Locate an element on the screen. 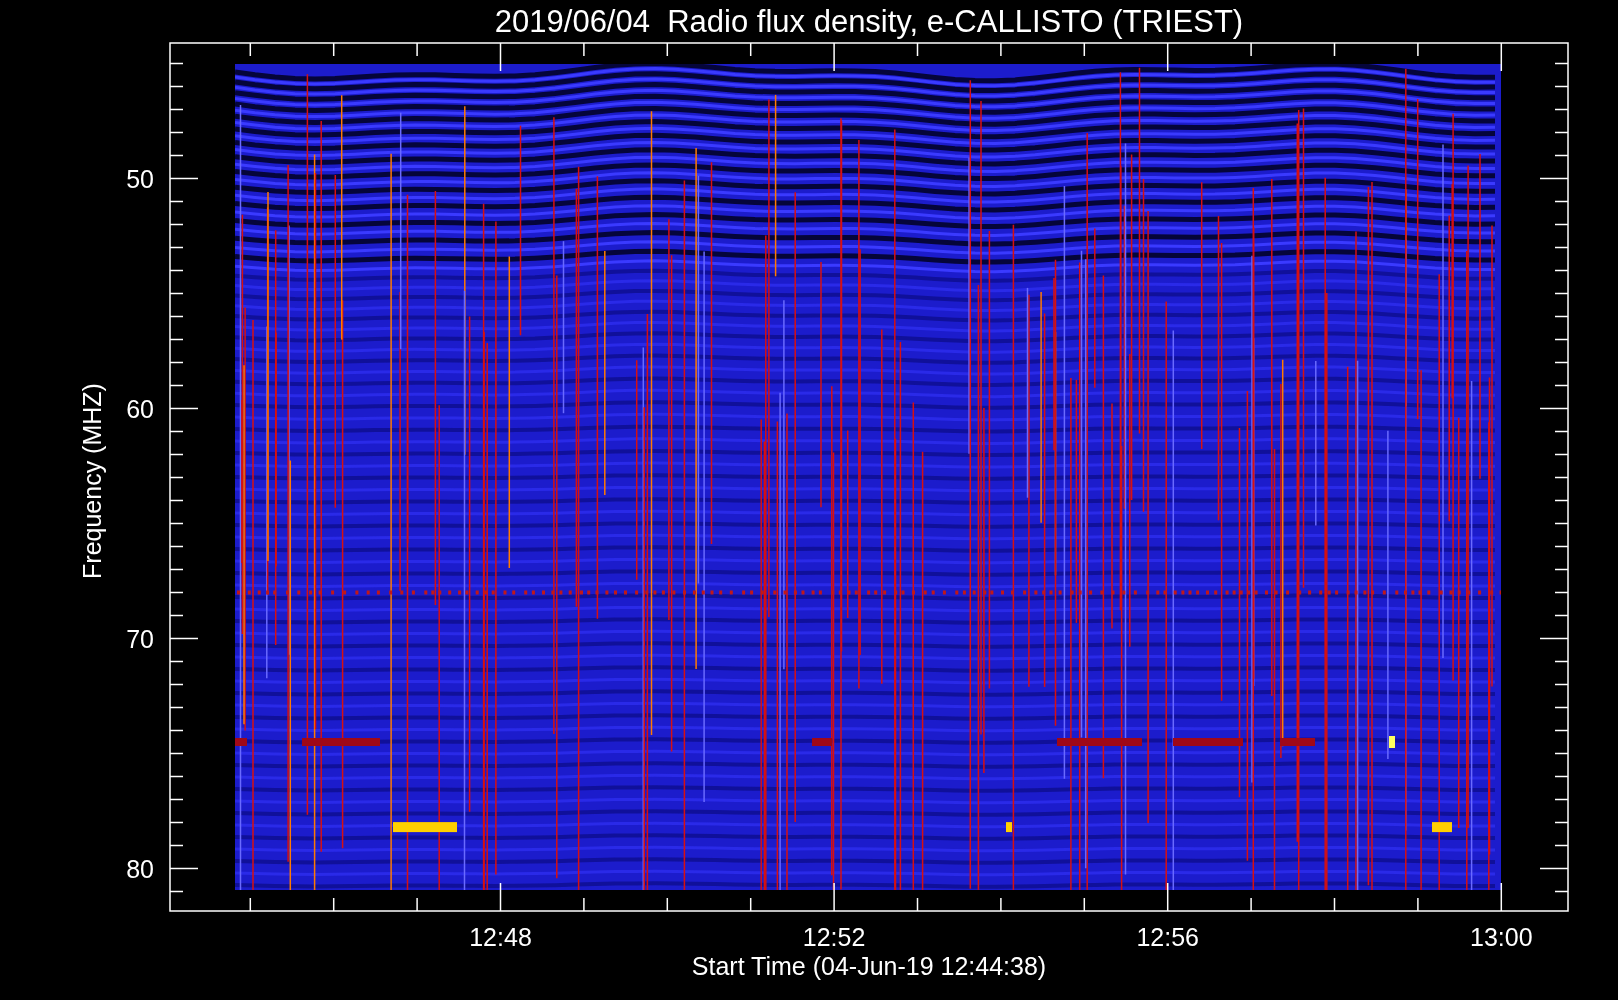  tick-label: 70 is located at coordinates (140, 638).